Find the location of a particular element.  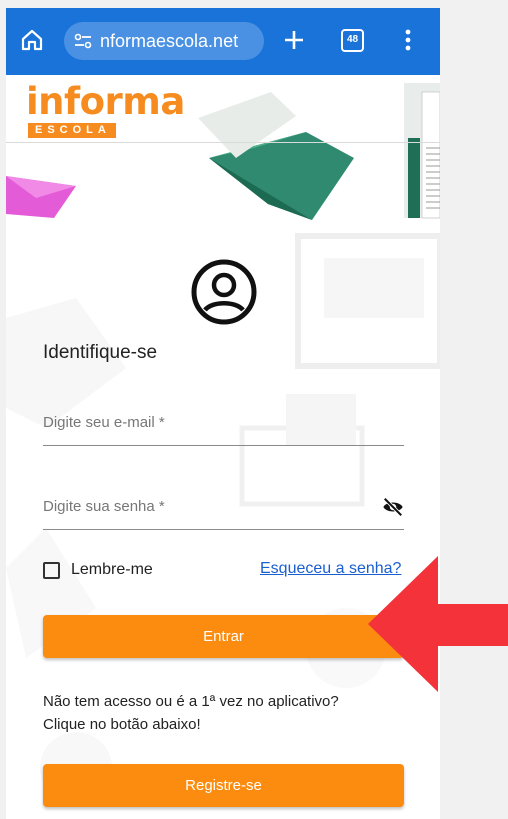

login-button: Entrar is located at coordinates (223, 636).